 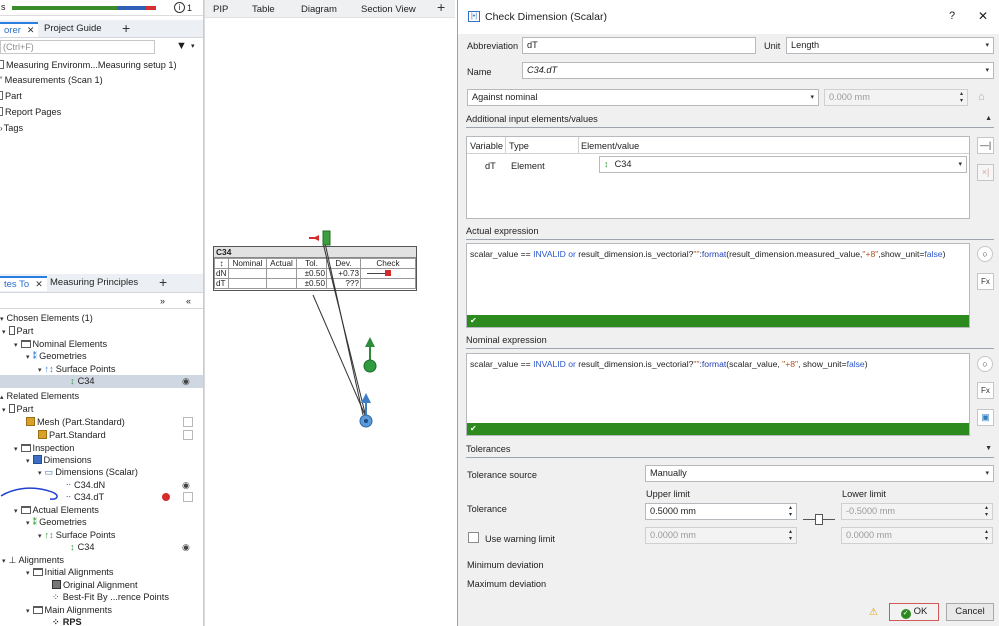 What do you see at coordinates (2, 397) in the screenshot?
I see `chevron-down-icon: ▴` at bounding box center [2, 397].